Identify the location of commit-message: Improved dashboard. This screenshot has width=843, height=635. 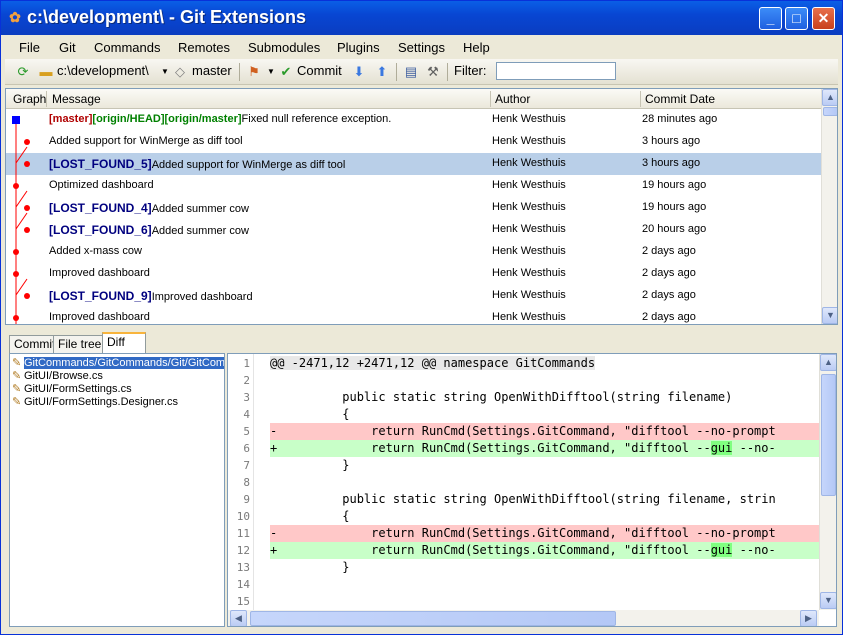
(99, 273).